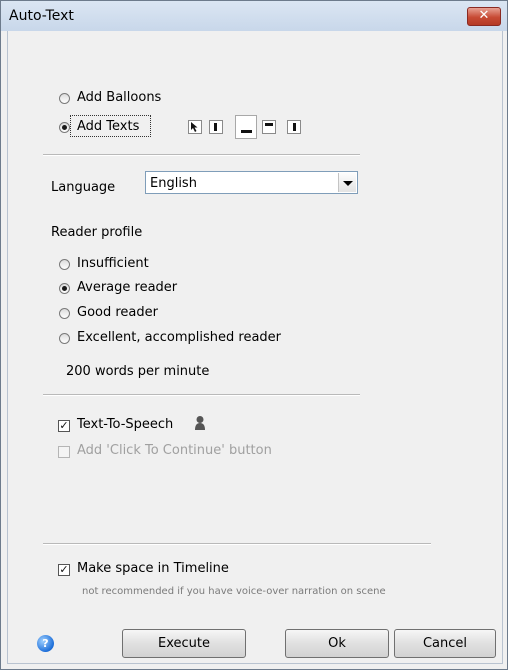  Describe the element at coordinates (127, 287) in the screenshot. I see `reader-average-label: Average reader` at that location.